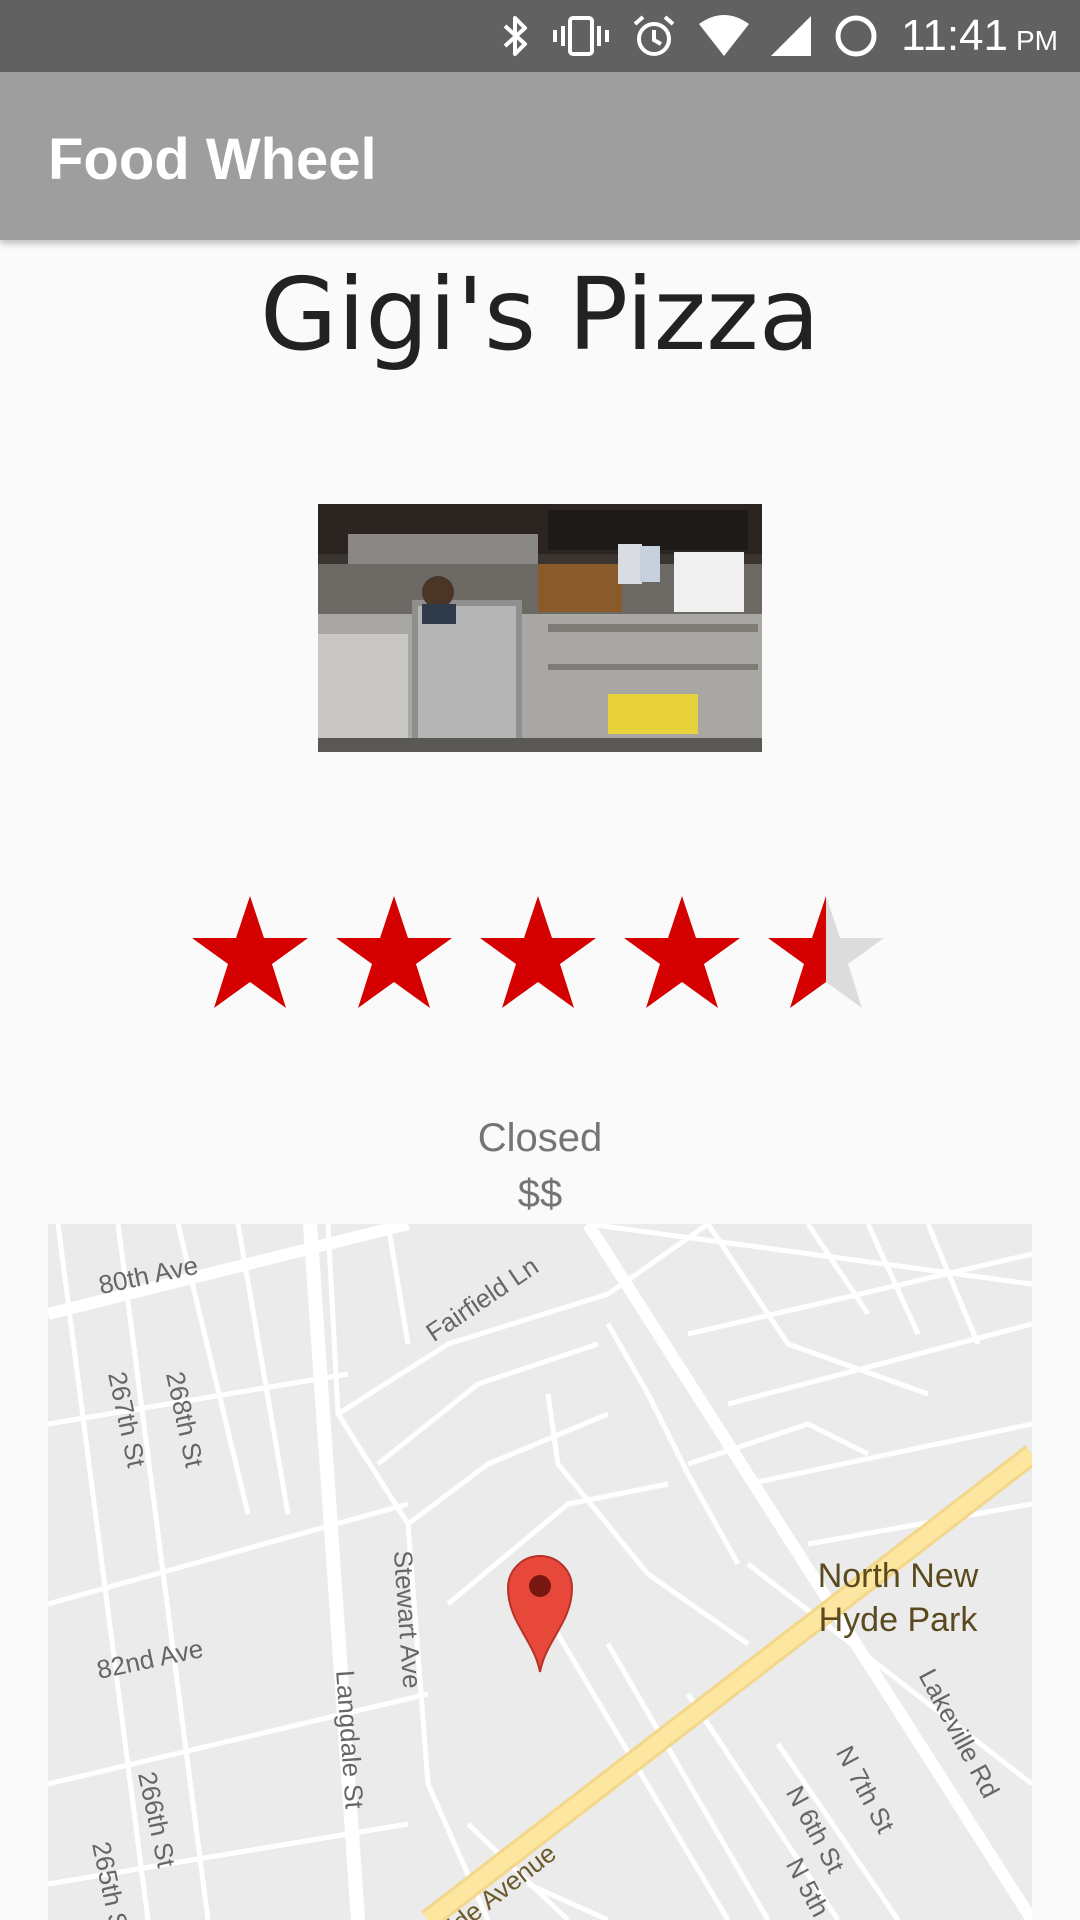 This screenshot has height=1920, width=1080. Describe the element at coordinates (212, 159) in the screenshot. I see `app-title: Food Wheel` at that location.